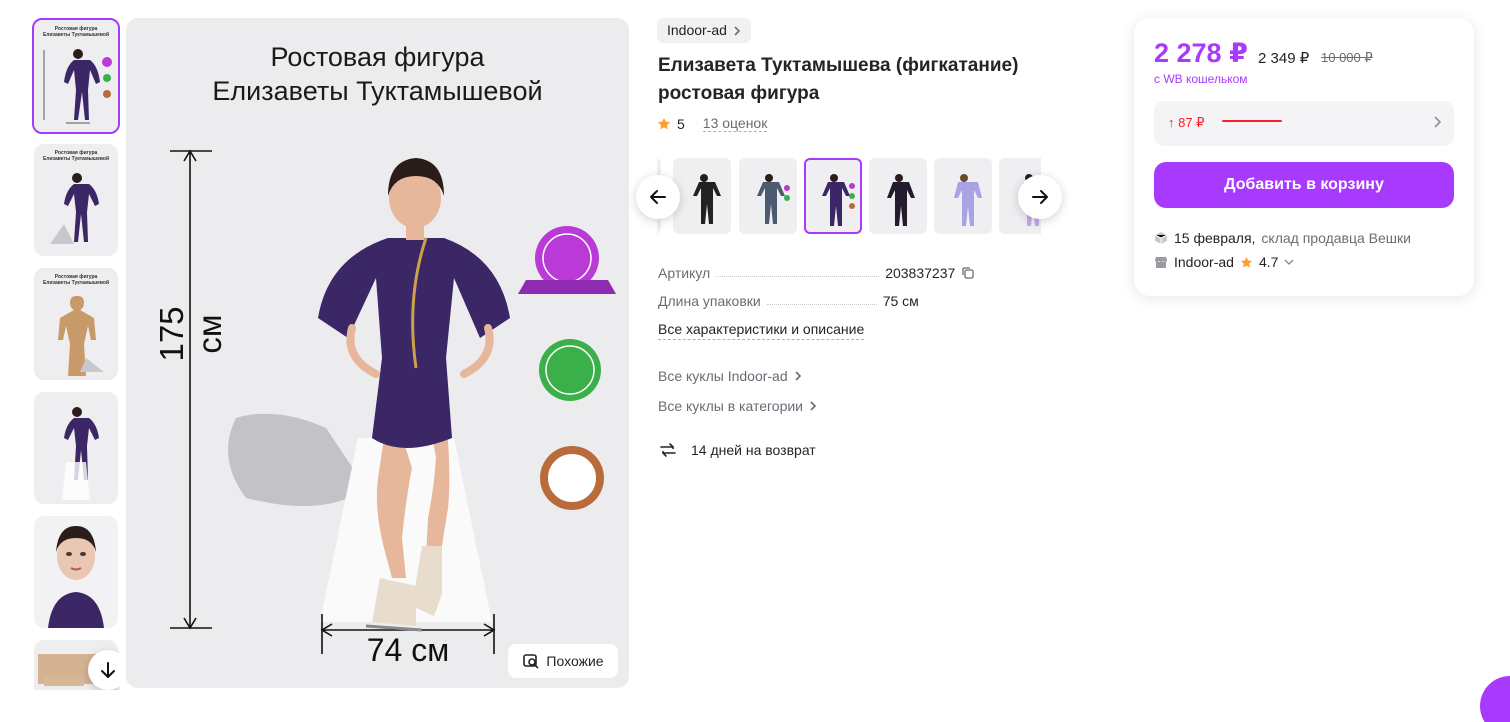  What do you see at coordinates (1204, 262) in the screenshot?
I see `seller-name: Indoor-ad` at bounding box center [1204, 262].